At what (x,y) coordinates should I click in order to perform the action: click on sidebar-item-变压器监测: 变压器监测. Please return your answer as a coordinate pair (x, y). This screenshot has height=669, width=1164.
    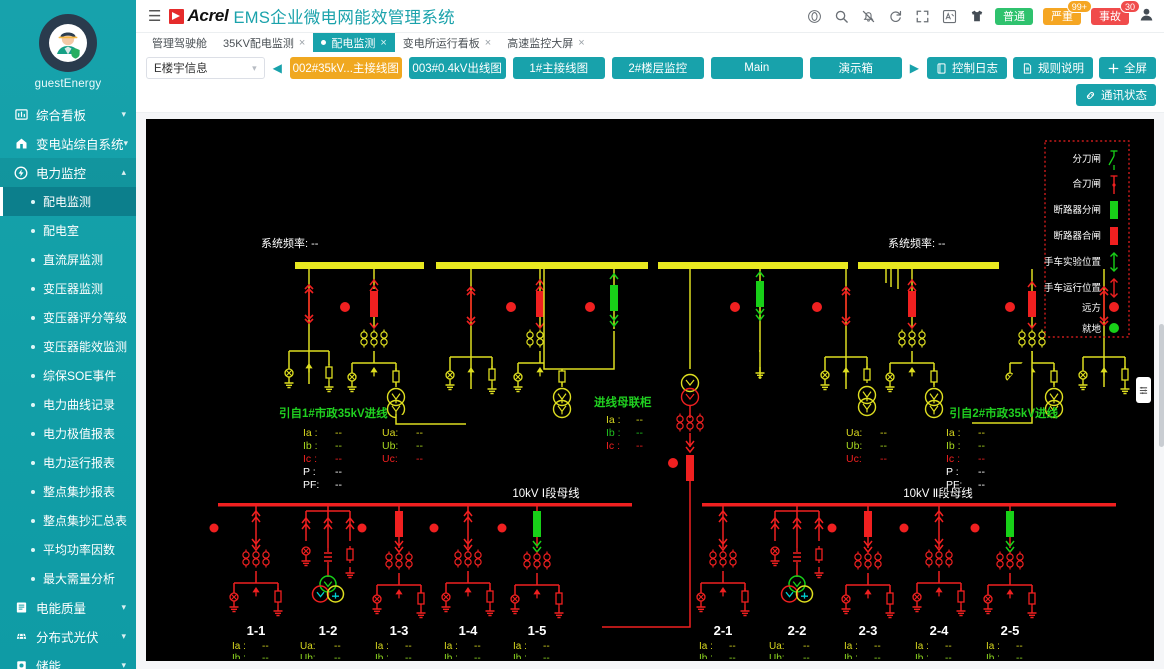
    Looking at the image, I should click on (68, 288).